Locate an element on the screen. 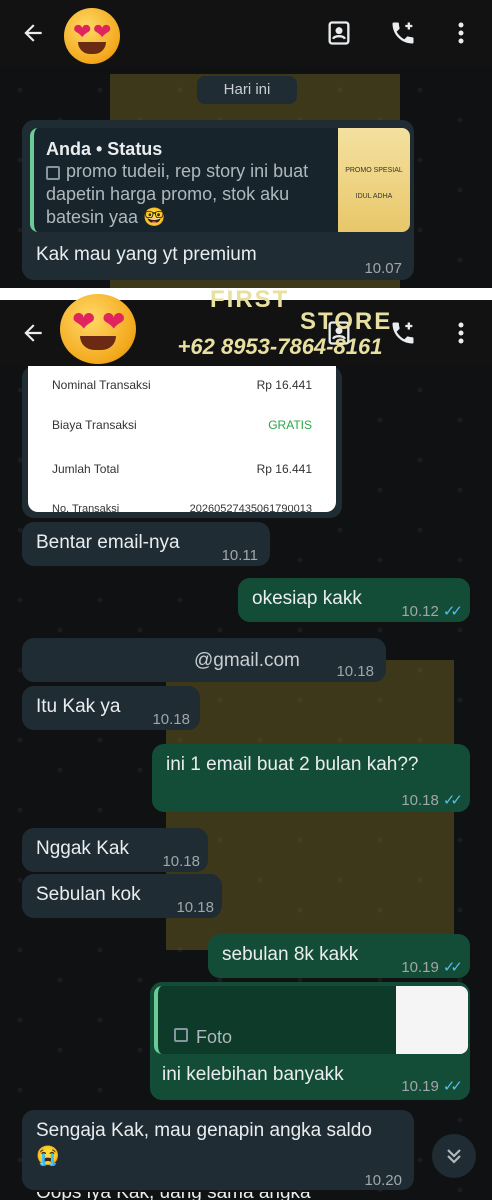 The width and height of the screenshot is (492, 1200). message-text: Kak mau yang yt premium is located at coordinates (146, 254).